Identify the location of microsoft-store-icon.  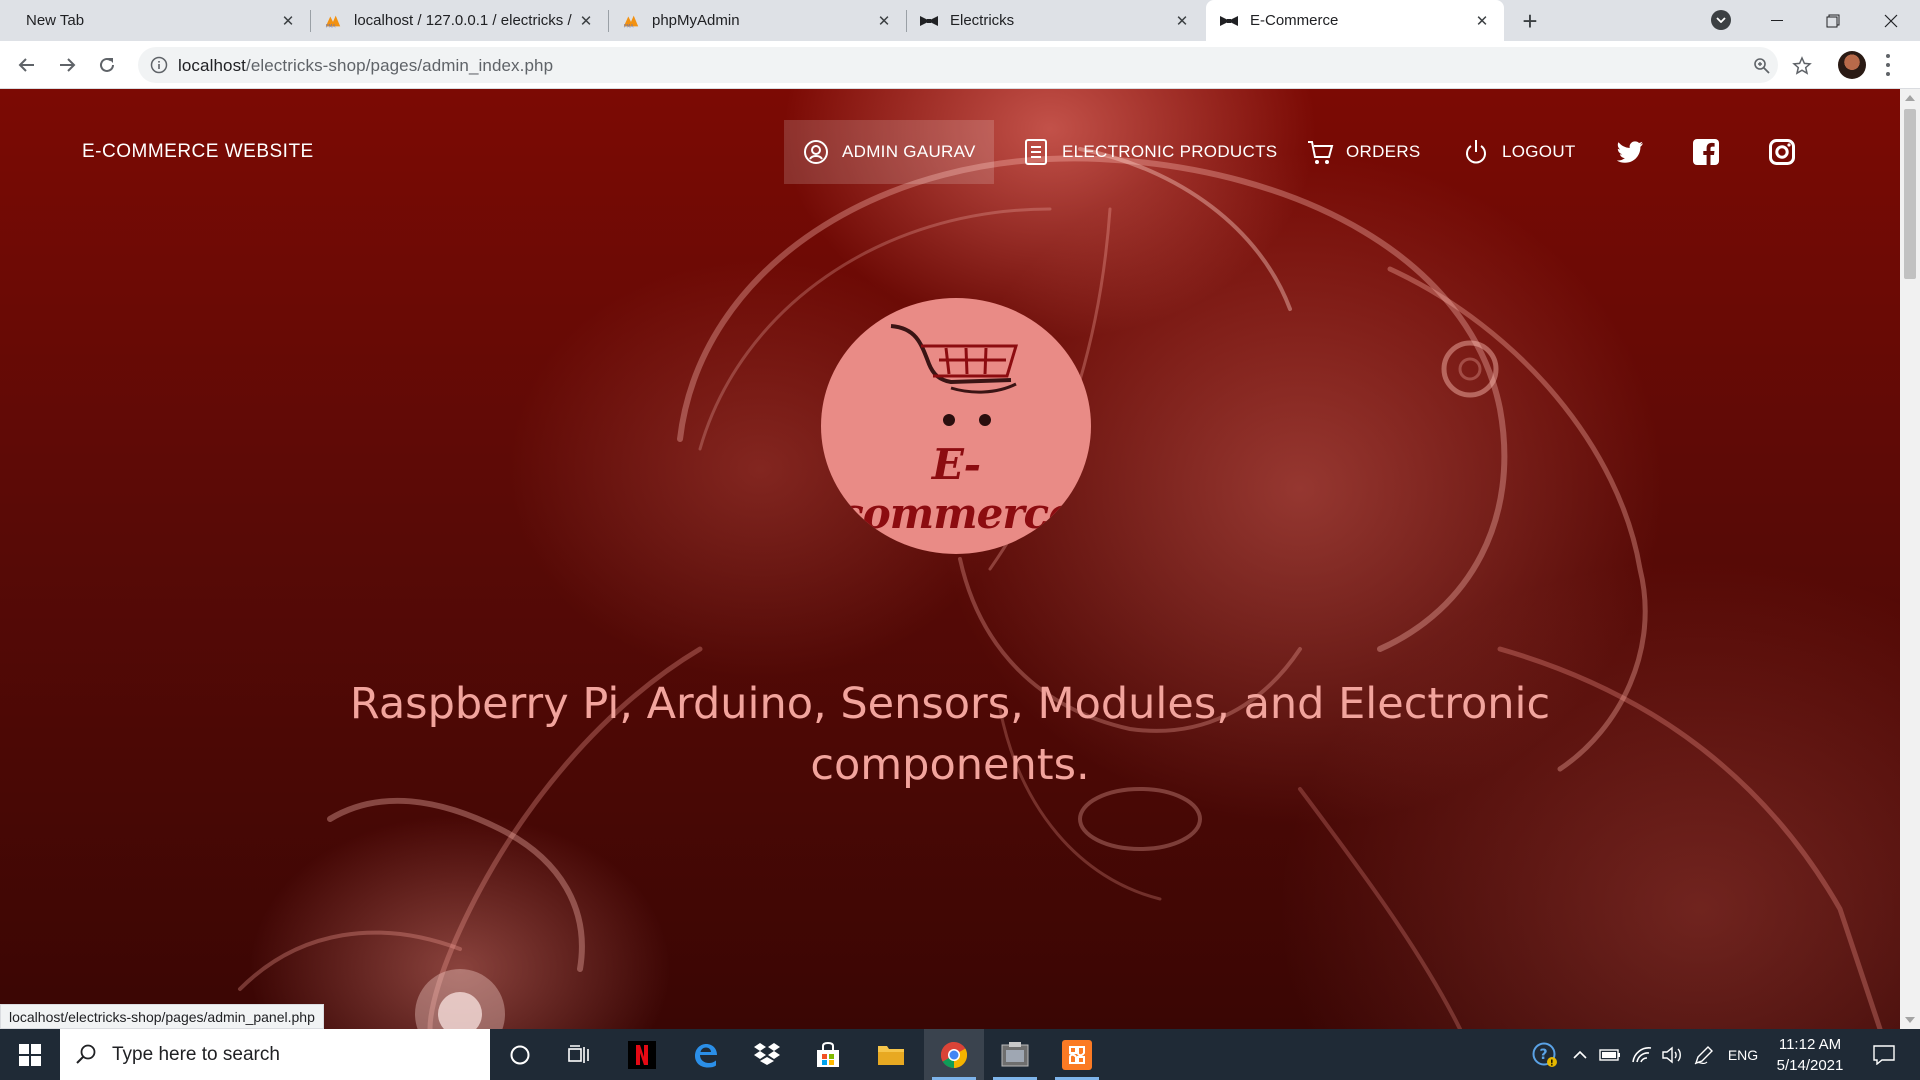
(828, 1054).